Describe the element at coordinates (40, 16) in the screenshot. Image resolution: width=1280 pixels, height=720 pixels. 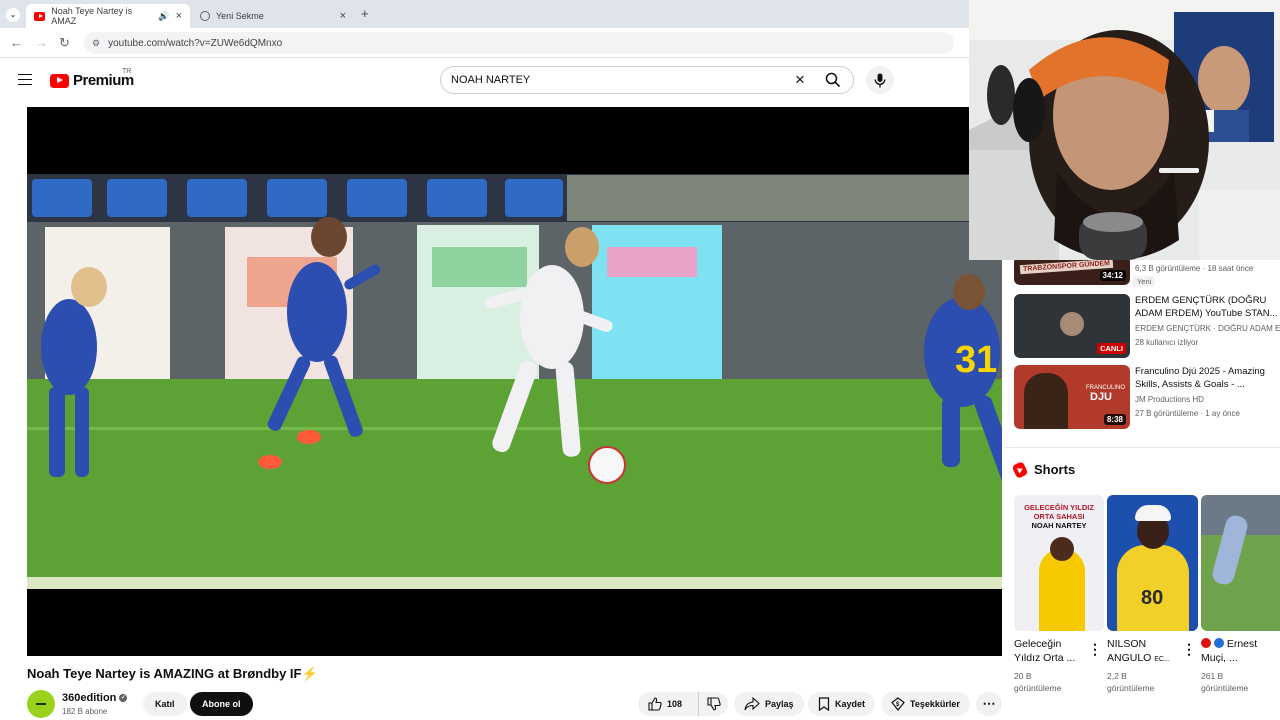
I see `youtube-favicon-icon` at that location.